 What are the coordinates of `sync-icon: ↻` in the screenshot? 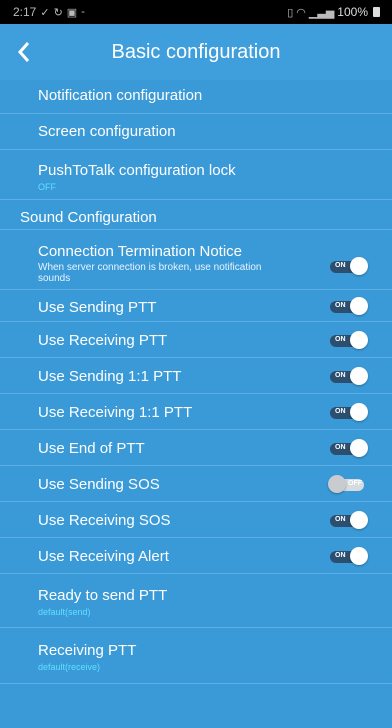 It's located at (58, 12).